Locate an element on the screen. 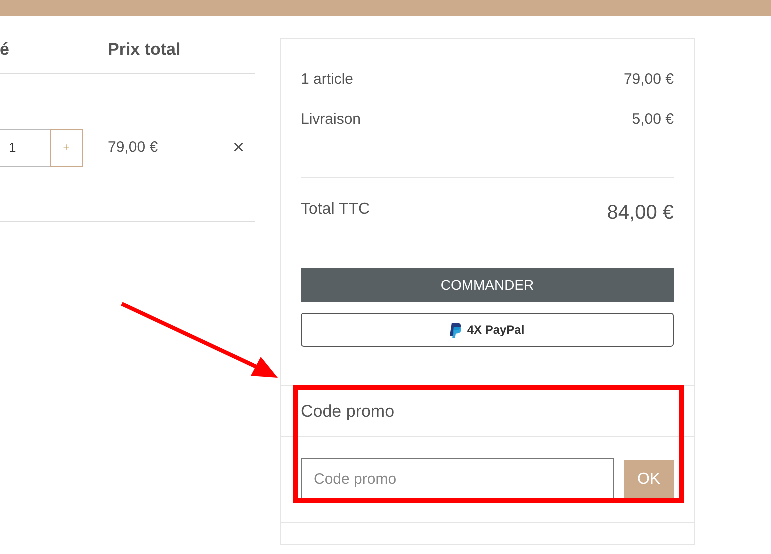 This screenshot has height=554, width=771. p-logo-icon is located at coordinates (456, 330).